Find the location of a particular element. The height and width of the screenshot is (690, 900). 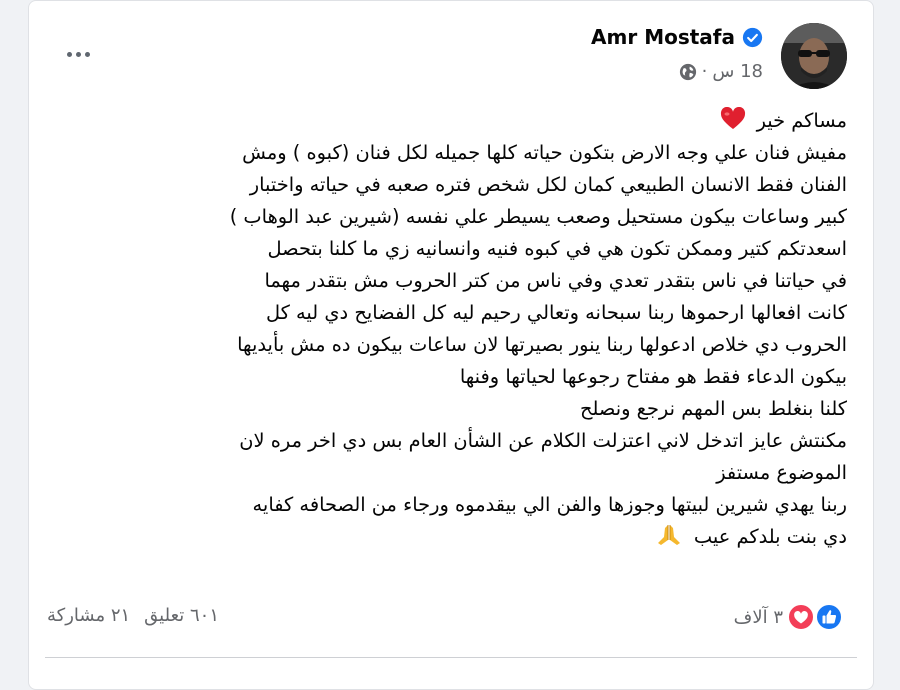

post-meta: 18 س · is located at coordinates (721, 71).